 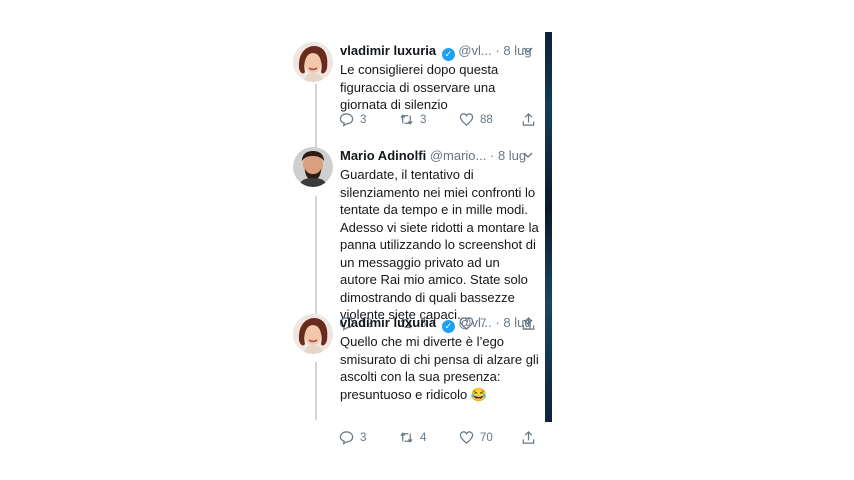 What do you see at coordinates (383, 155) in the screenshot?
I see `display-name: Mario Adinolfi` at bounding box center [383, 155].